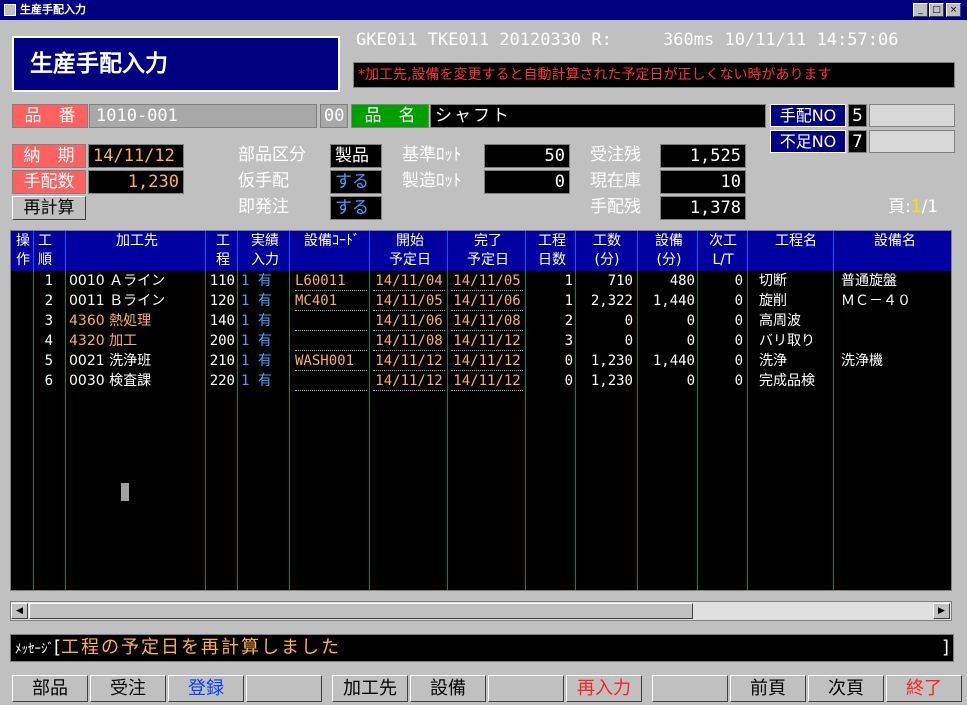  I want to click on table-row: 4 4320 加工 200 1 有 14/11/08 14/11/12 3 0 0 0 バリ取り, so click(481, 341).